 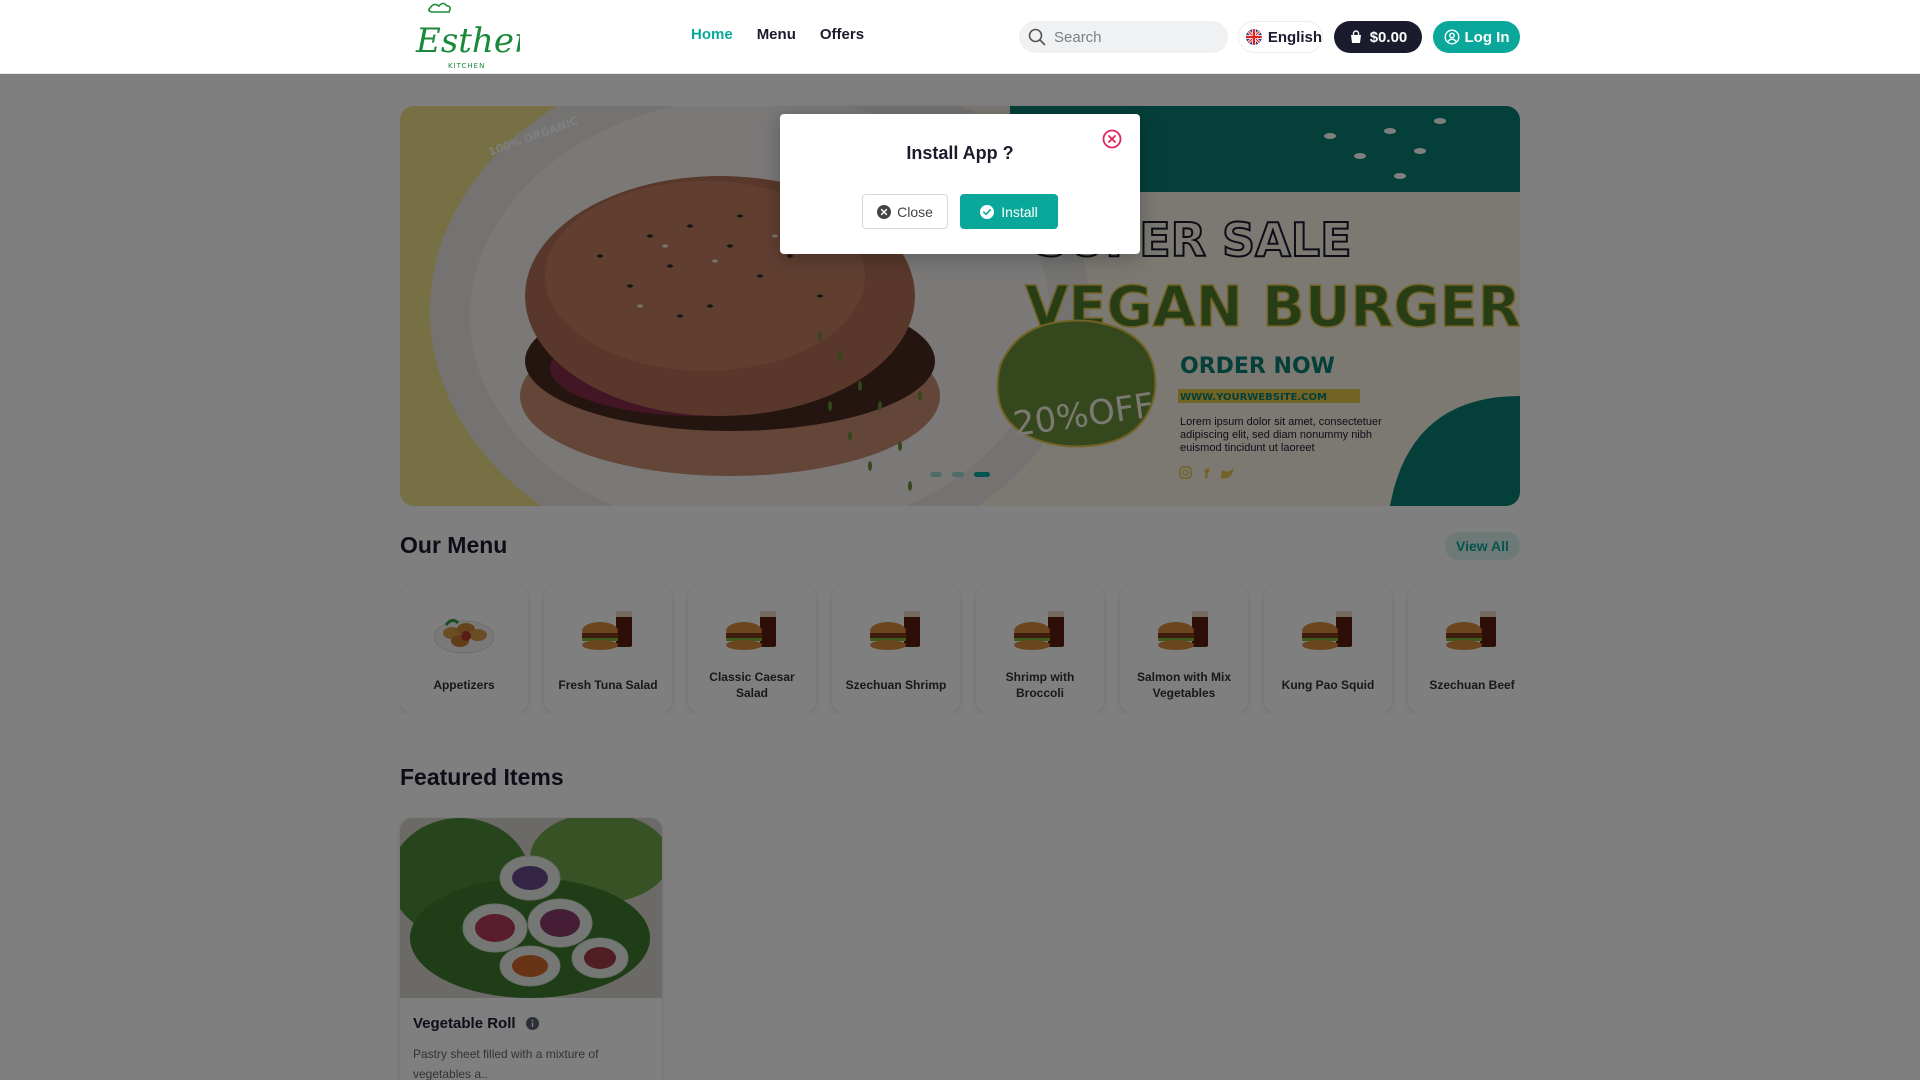 I want to click on x-circle-icon, so click(x=884, y=211).